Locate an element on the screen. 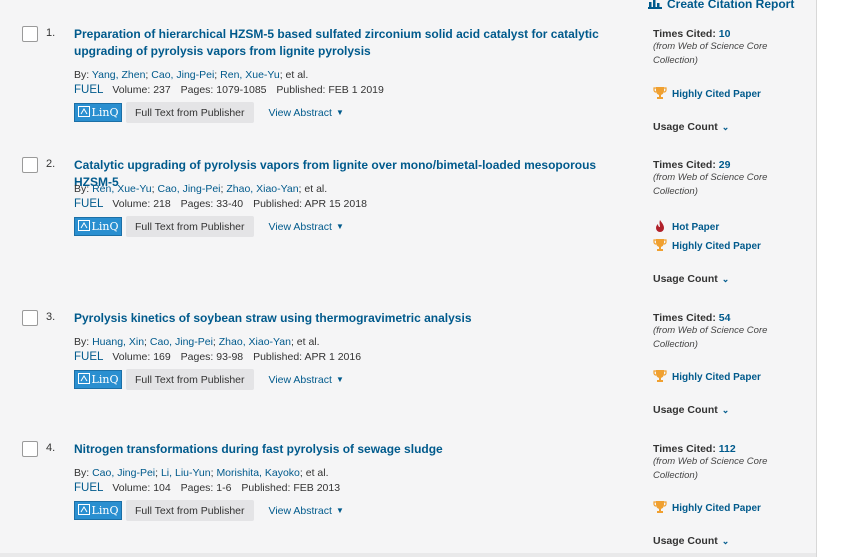  record-source: FUEL Volume: 104 Pages: 1-6 Published is located at coordinates (207, 488).